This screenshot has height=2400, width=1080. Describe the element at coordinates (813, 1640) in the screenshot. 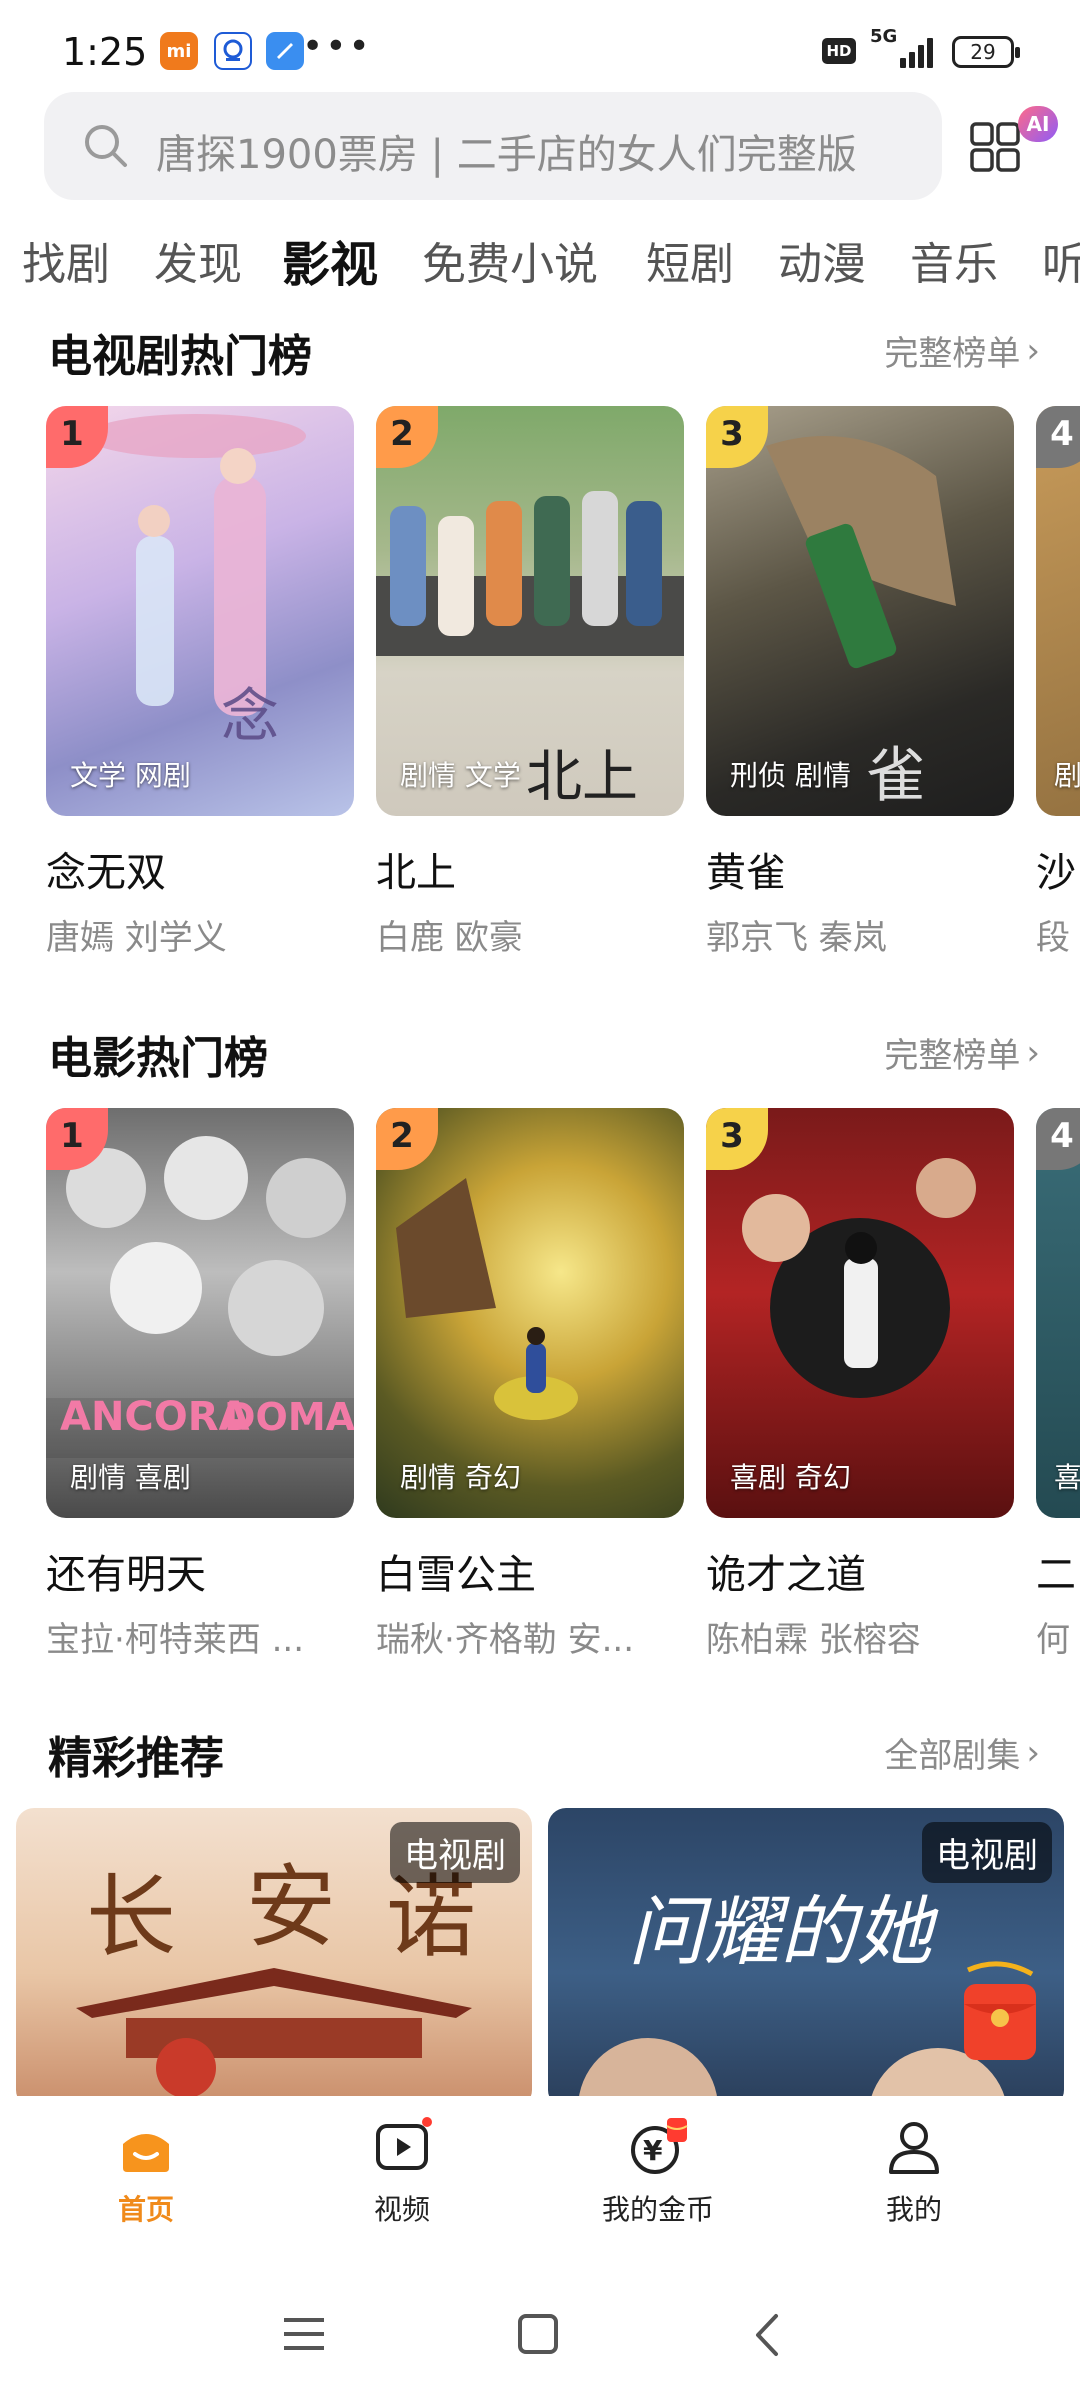

I see `cast: 陈柏霖 张榕容` at that location.